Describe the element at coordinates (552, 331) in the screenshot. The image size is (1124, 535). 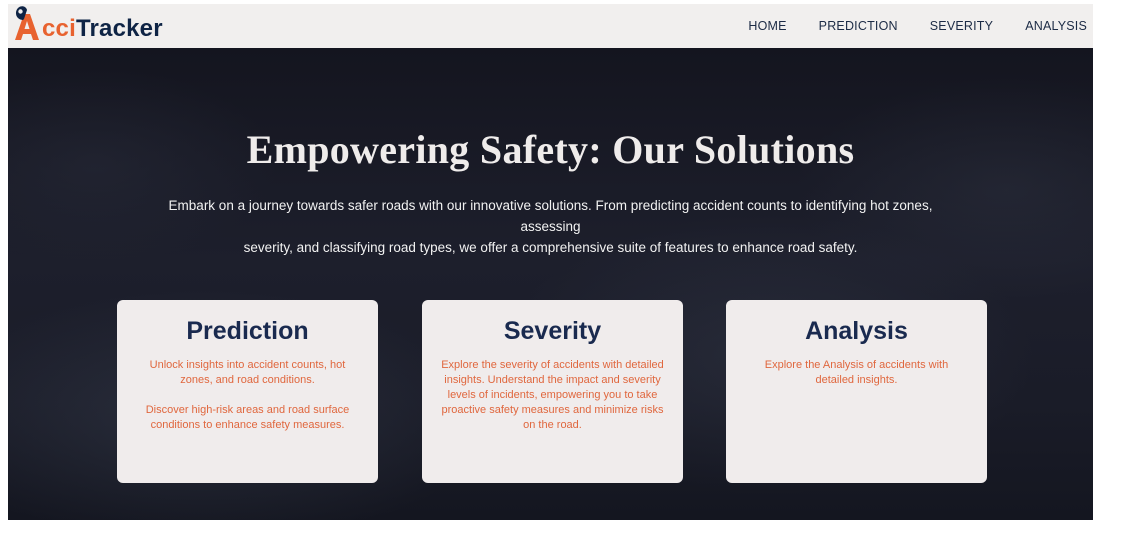
I see `card-title: Severity` at that location.